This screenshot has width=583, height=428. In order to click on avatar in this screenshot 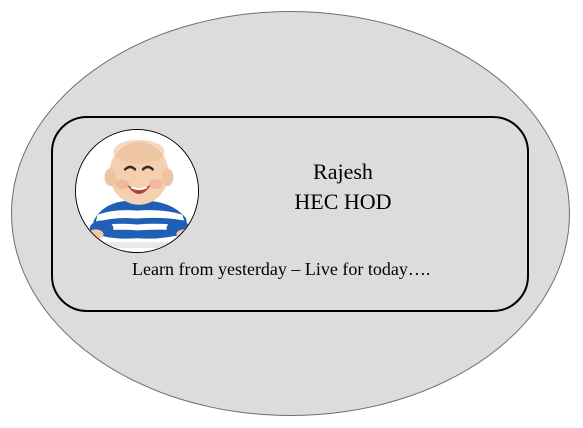, I will do `click(137, 191)`.